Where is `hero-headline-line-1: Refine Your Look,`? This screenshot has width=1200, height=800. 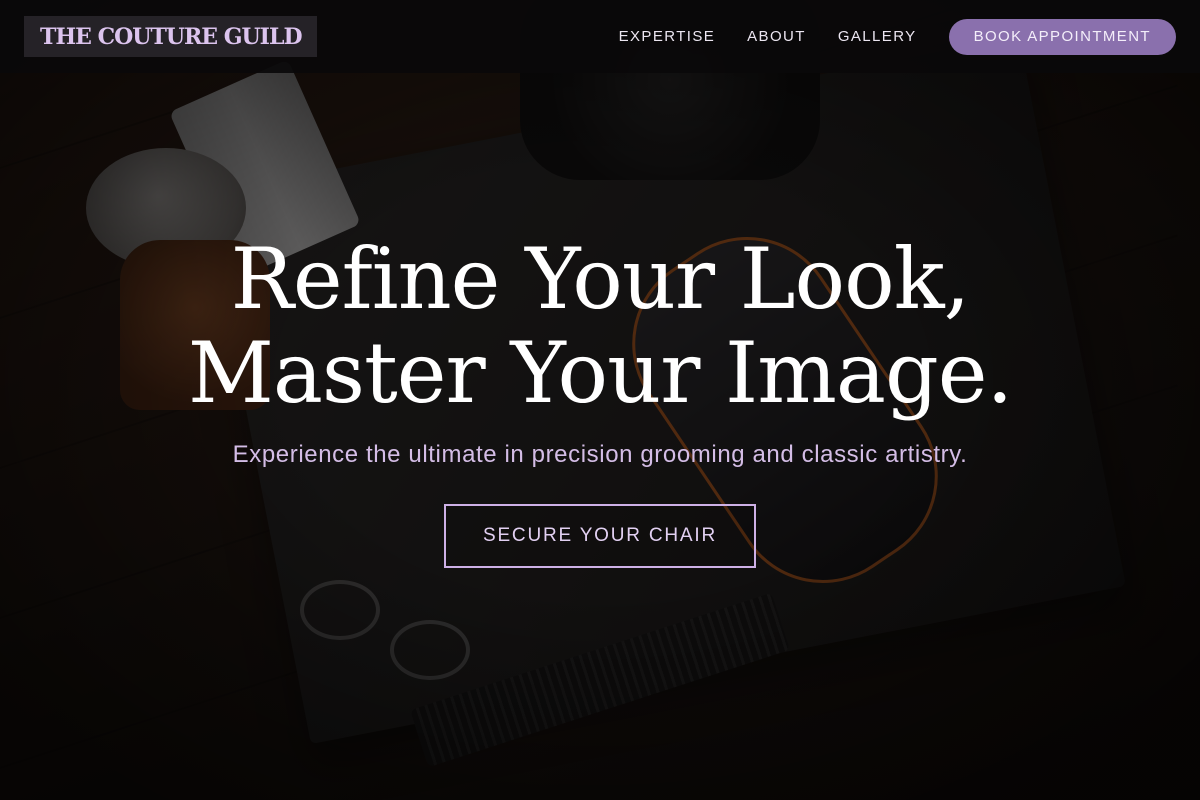 hero-headline-line-1: Refine Your Look, is located at coordinates (600, 279).